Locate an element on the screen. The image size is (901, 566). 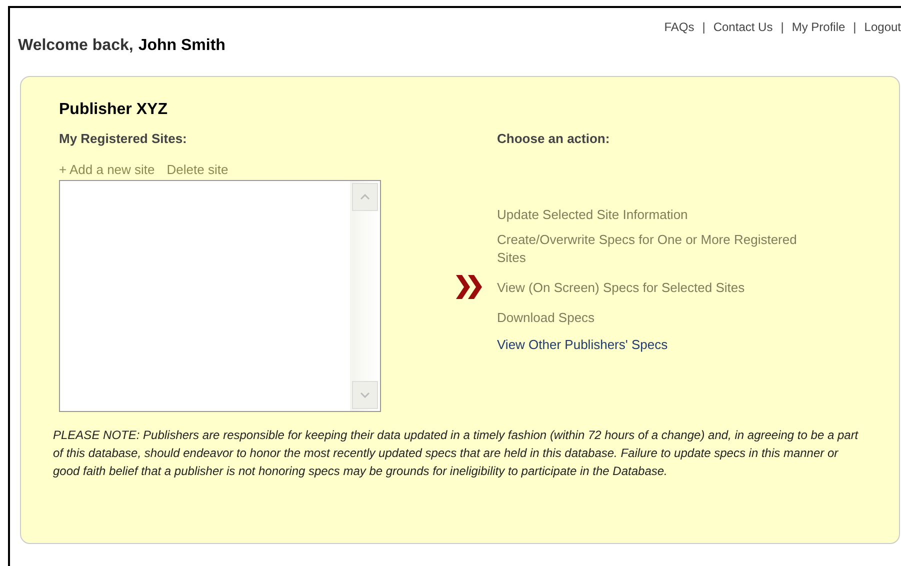
actions-heading: Choose an action: is located at coordinates (554, 138).